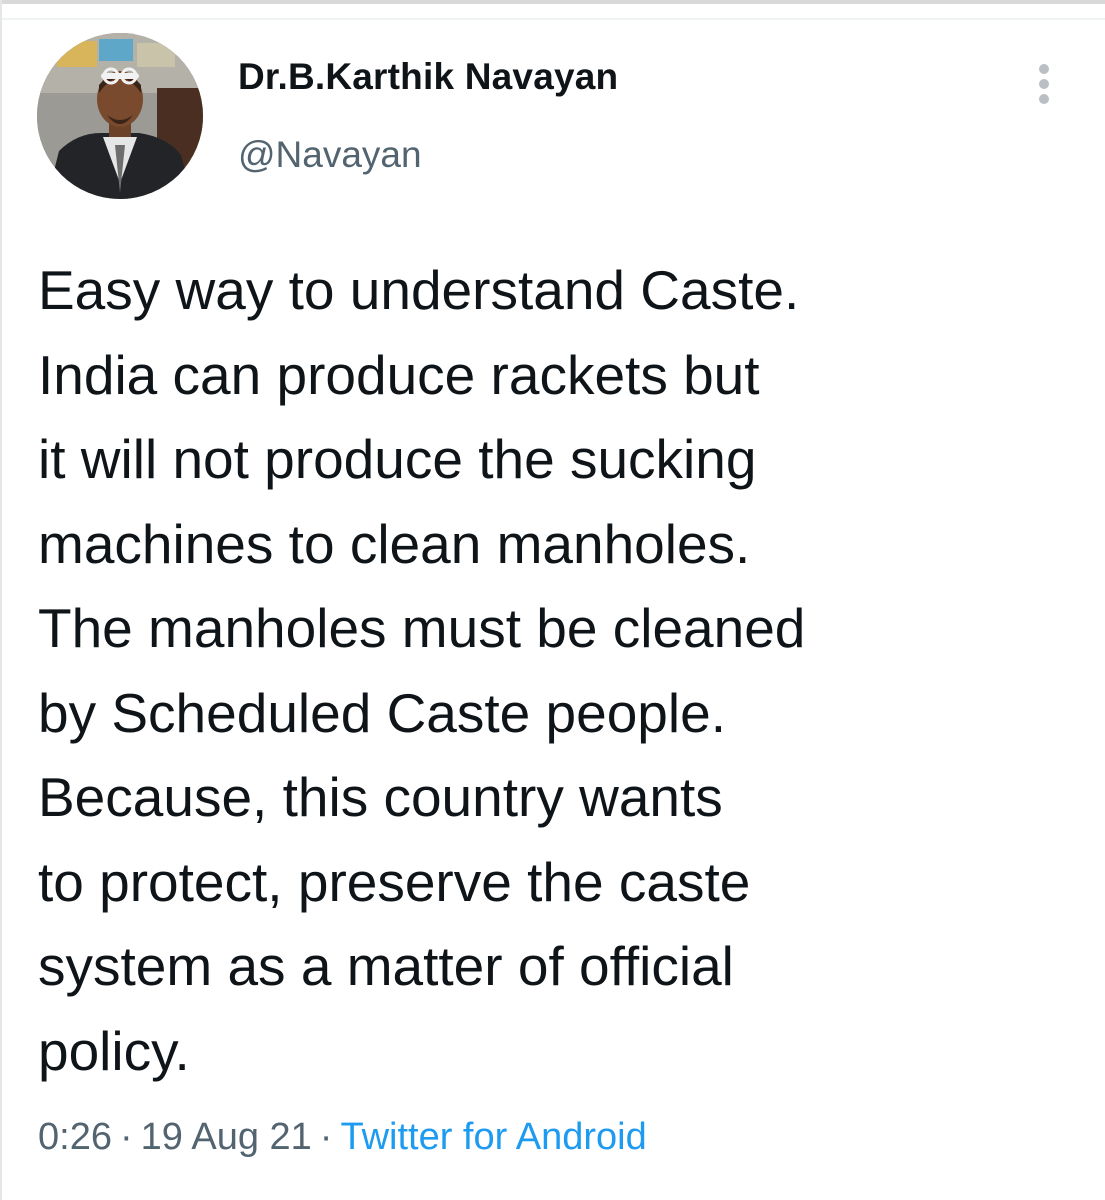  I want to click on tweet-text-line: to protect, preserve the caste, so click(394, 881).